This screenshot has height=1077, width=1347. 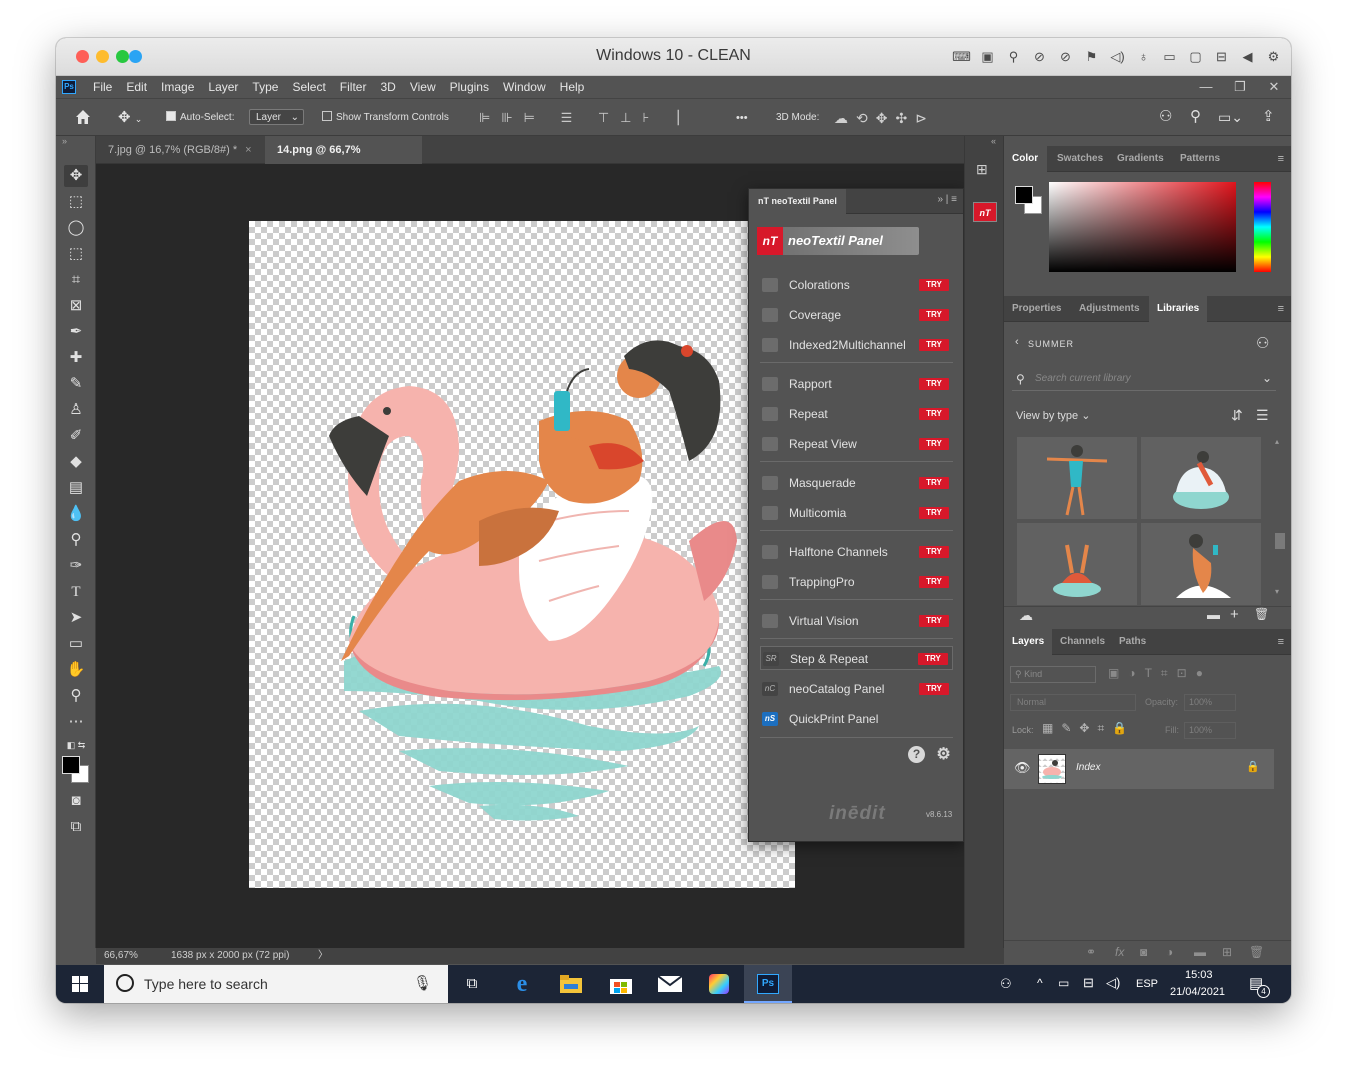 What do you see at coordinates (76, 202) in the screenshot?
I see `marquee-tool-icon: ⬚` at bounding box center [76, 202].